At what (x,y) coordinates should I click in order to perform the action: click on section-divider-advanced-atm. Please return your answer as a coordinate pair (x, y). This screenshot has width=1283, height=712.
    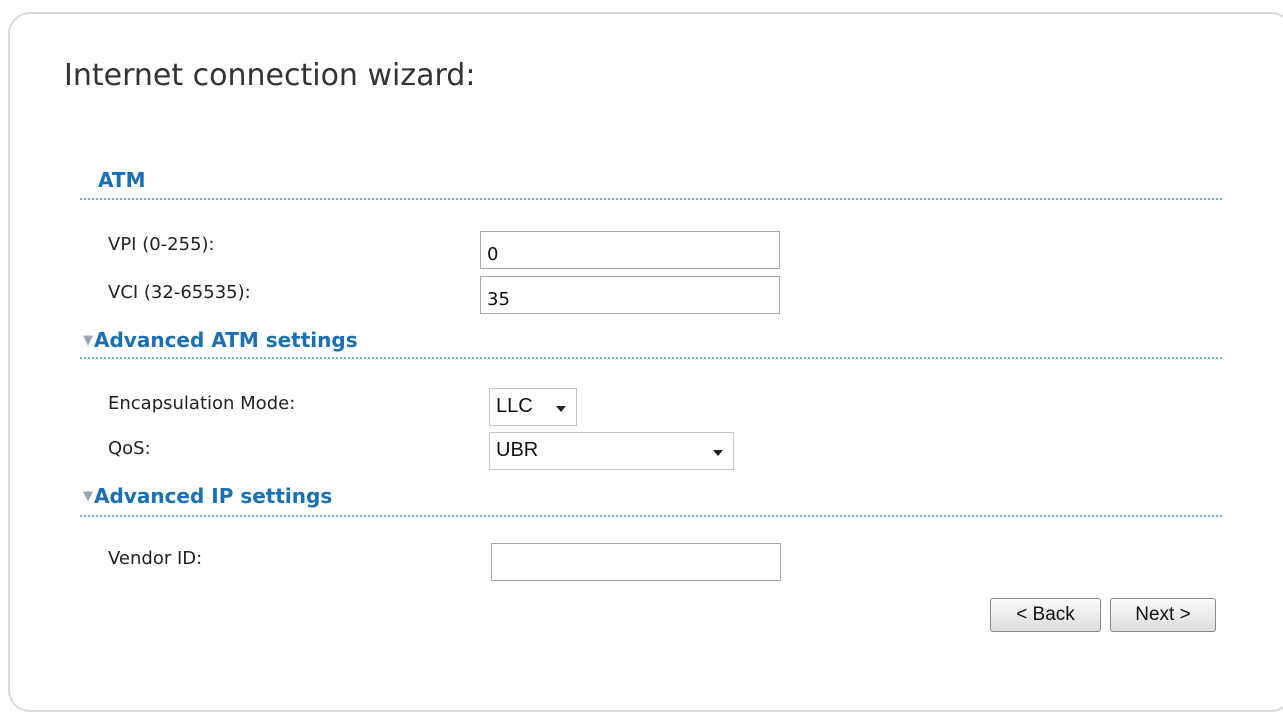
    Looking at the image, I should click on (651, 358).